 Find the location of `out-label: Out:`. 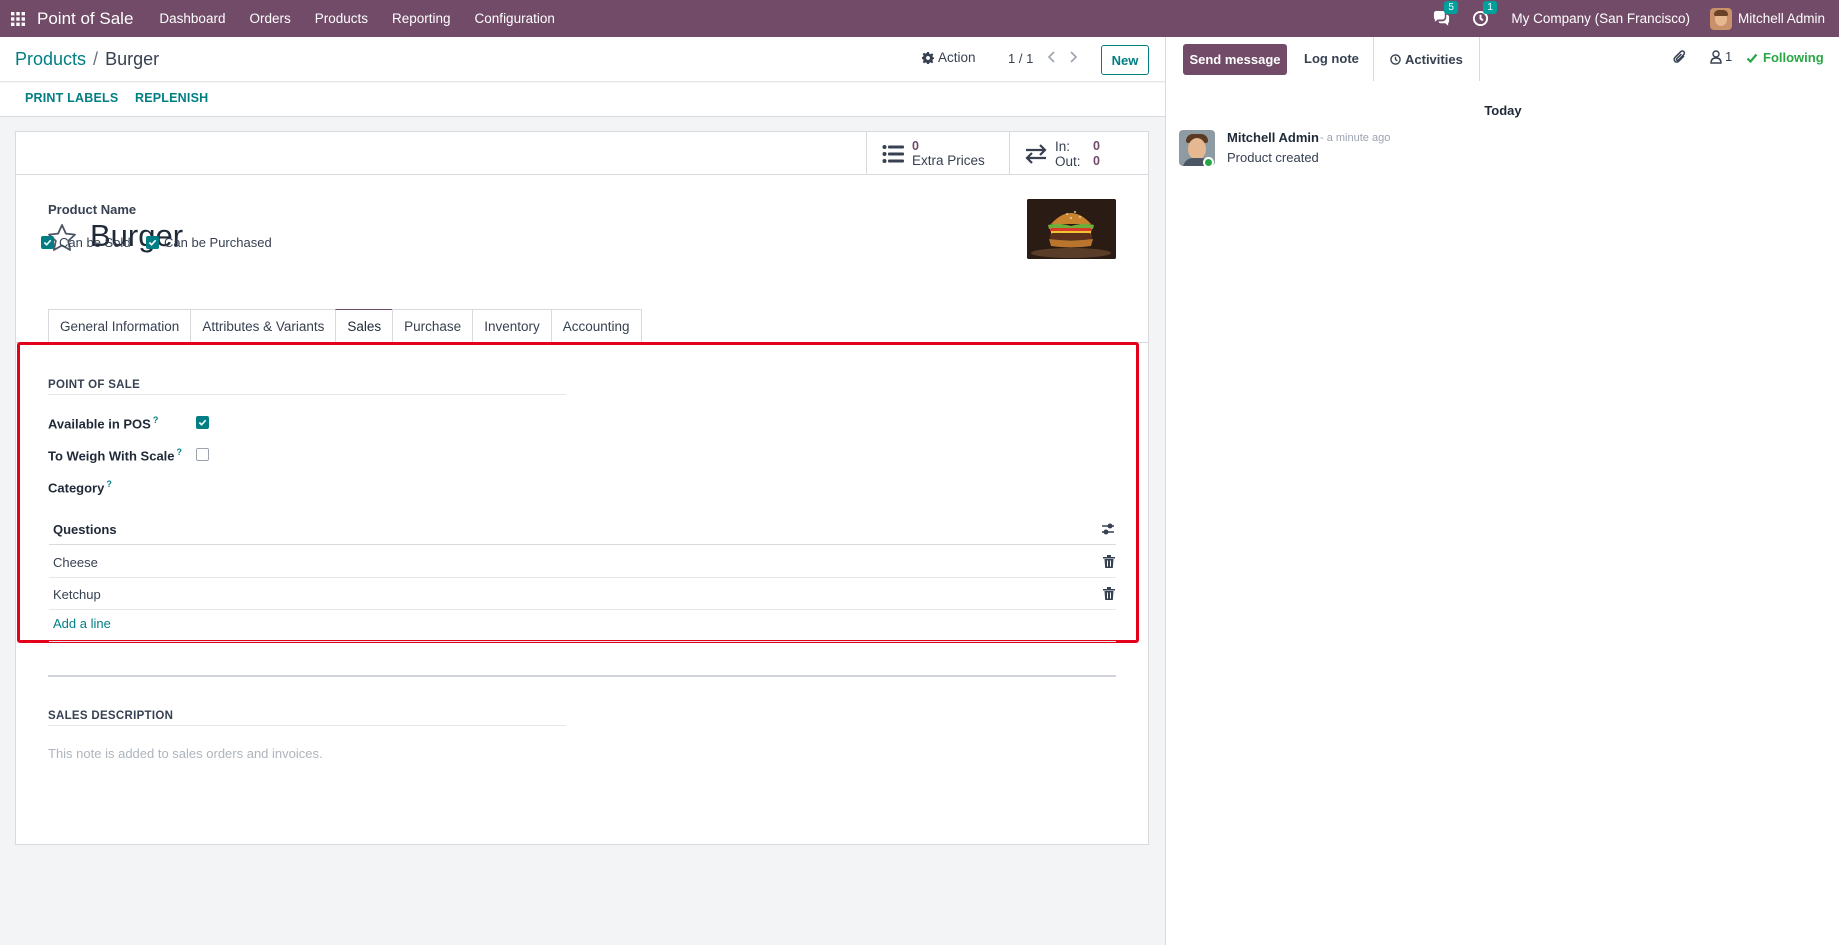

out-label: Out: is located at coordinates (1068, 161).